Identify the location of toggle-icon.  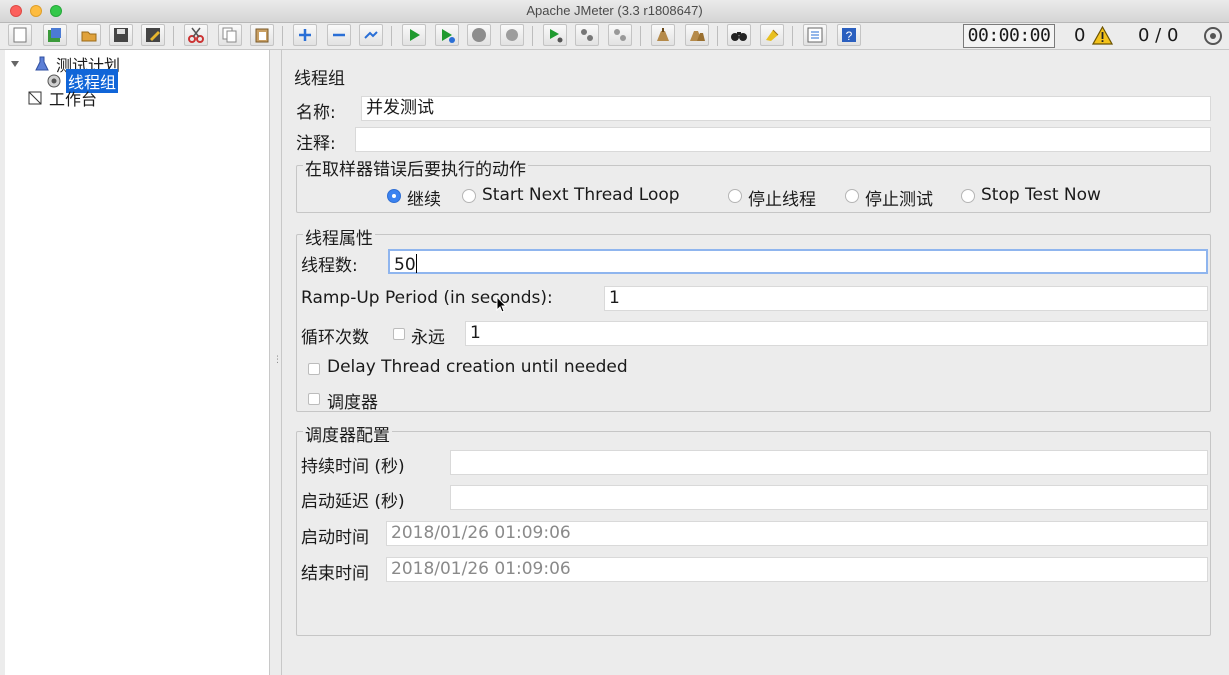
(371, 35).